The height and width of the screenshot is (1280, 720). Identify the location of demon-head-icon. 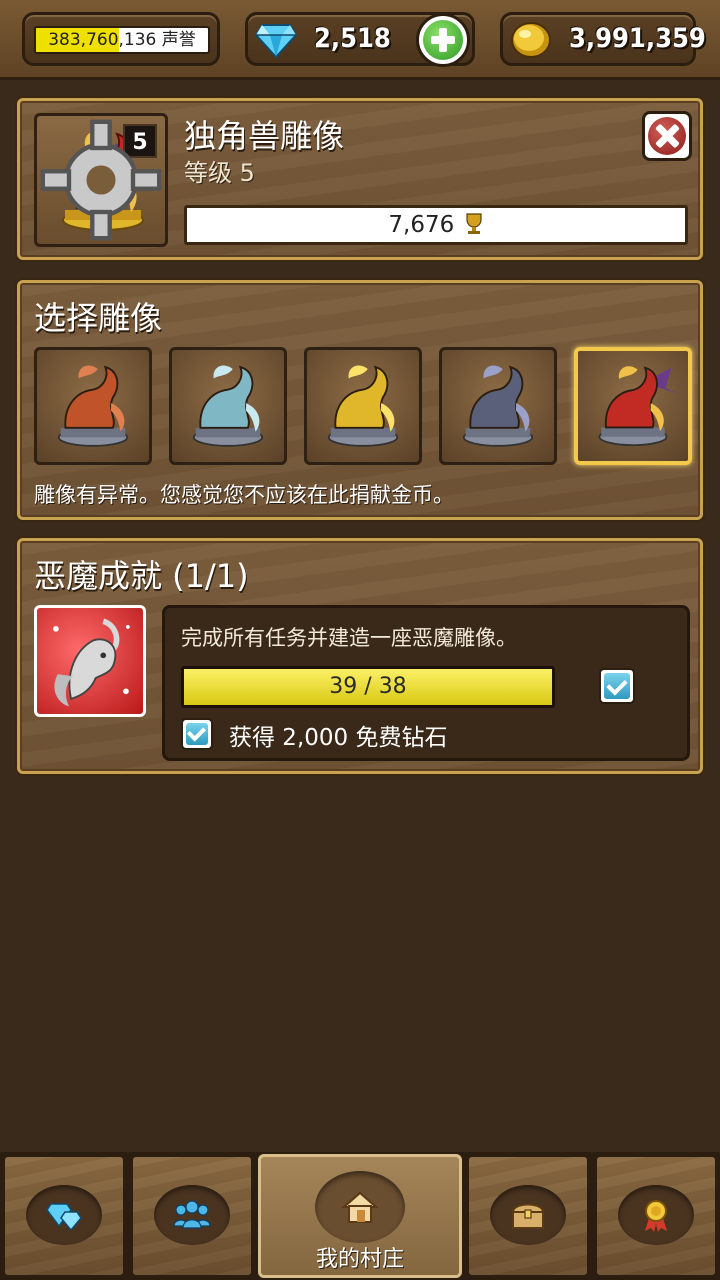
(91, 662).